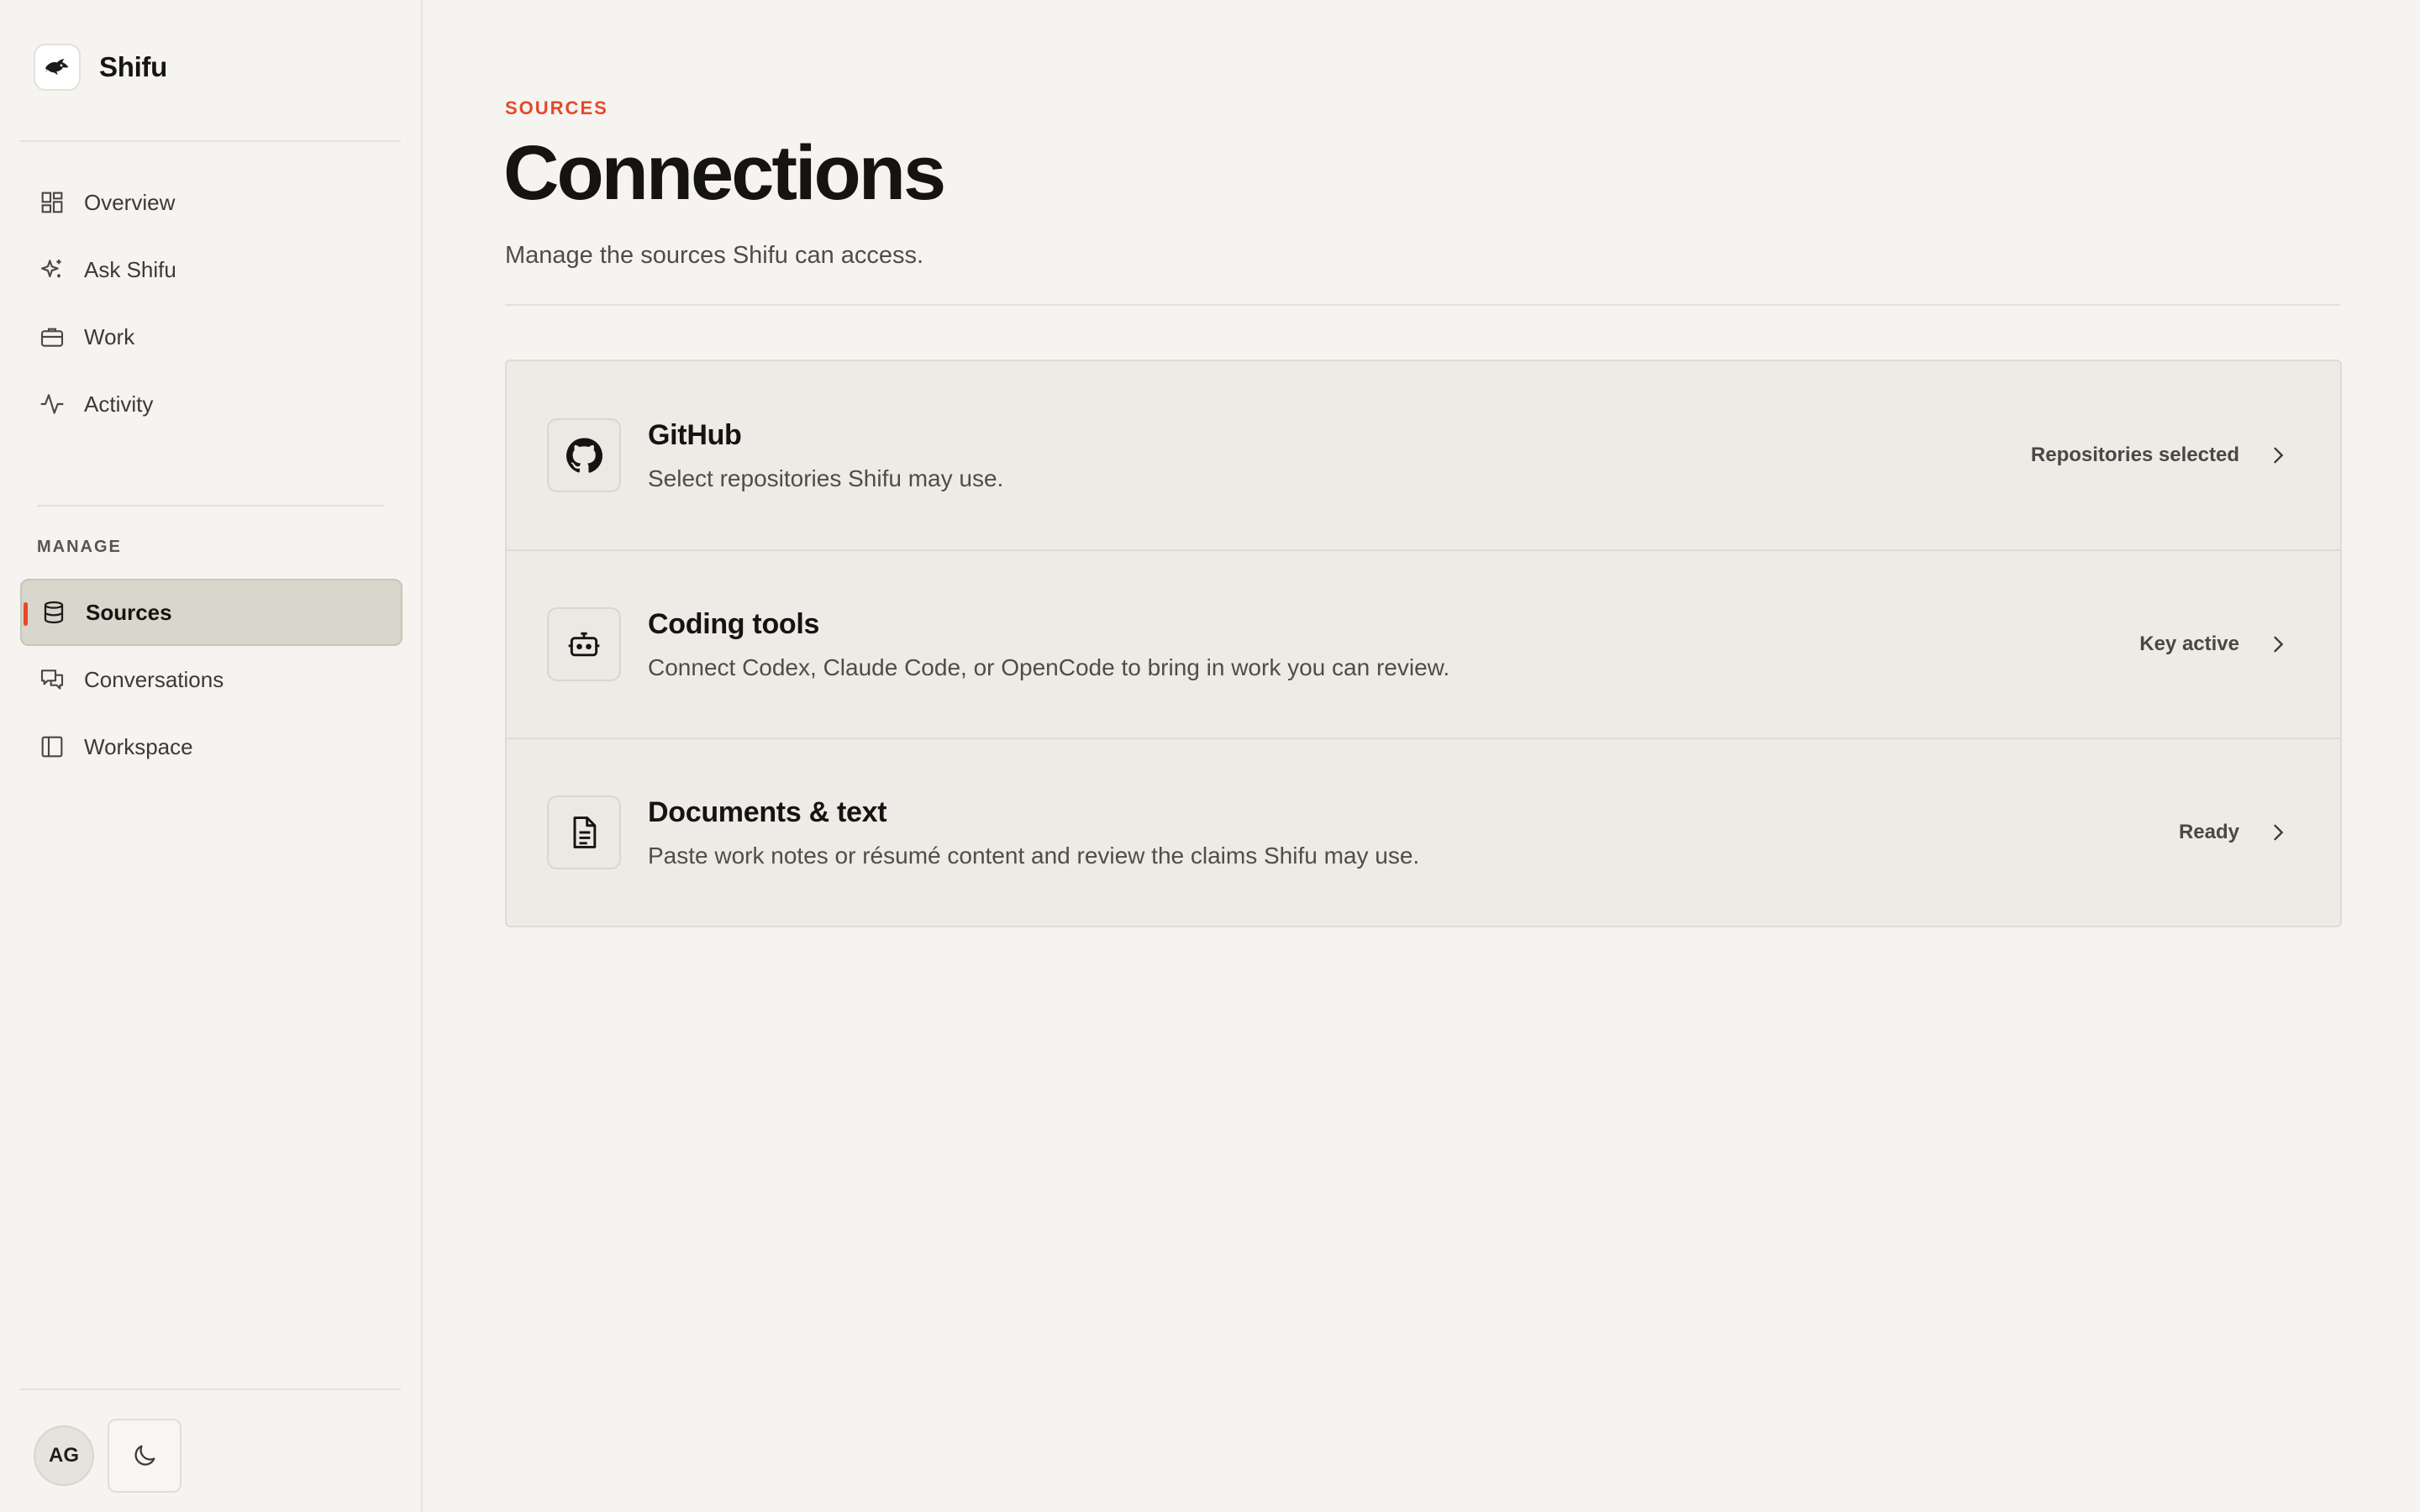  What do you see at coordinates (211, 336) in the screenshot?
I see `sidebar-item-work: Work` at bounding box center [211, 336].